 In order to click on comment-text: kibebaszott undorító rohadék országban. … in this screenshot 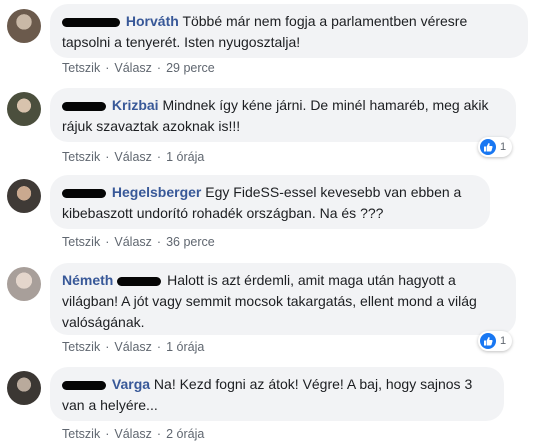, I will do `click(223, 213)`.